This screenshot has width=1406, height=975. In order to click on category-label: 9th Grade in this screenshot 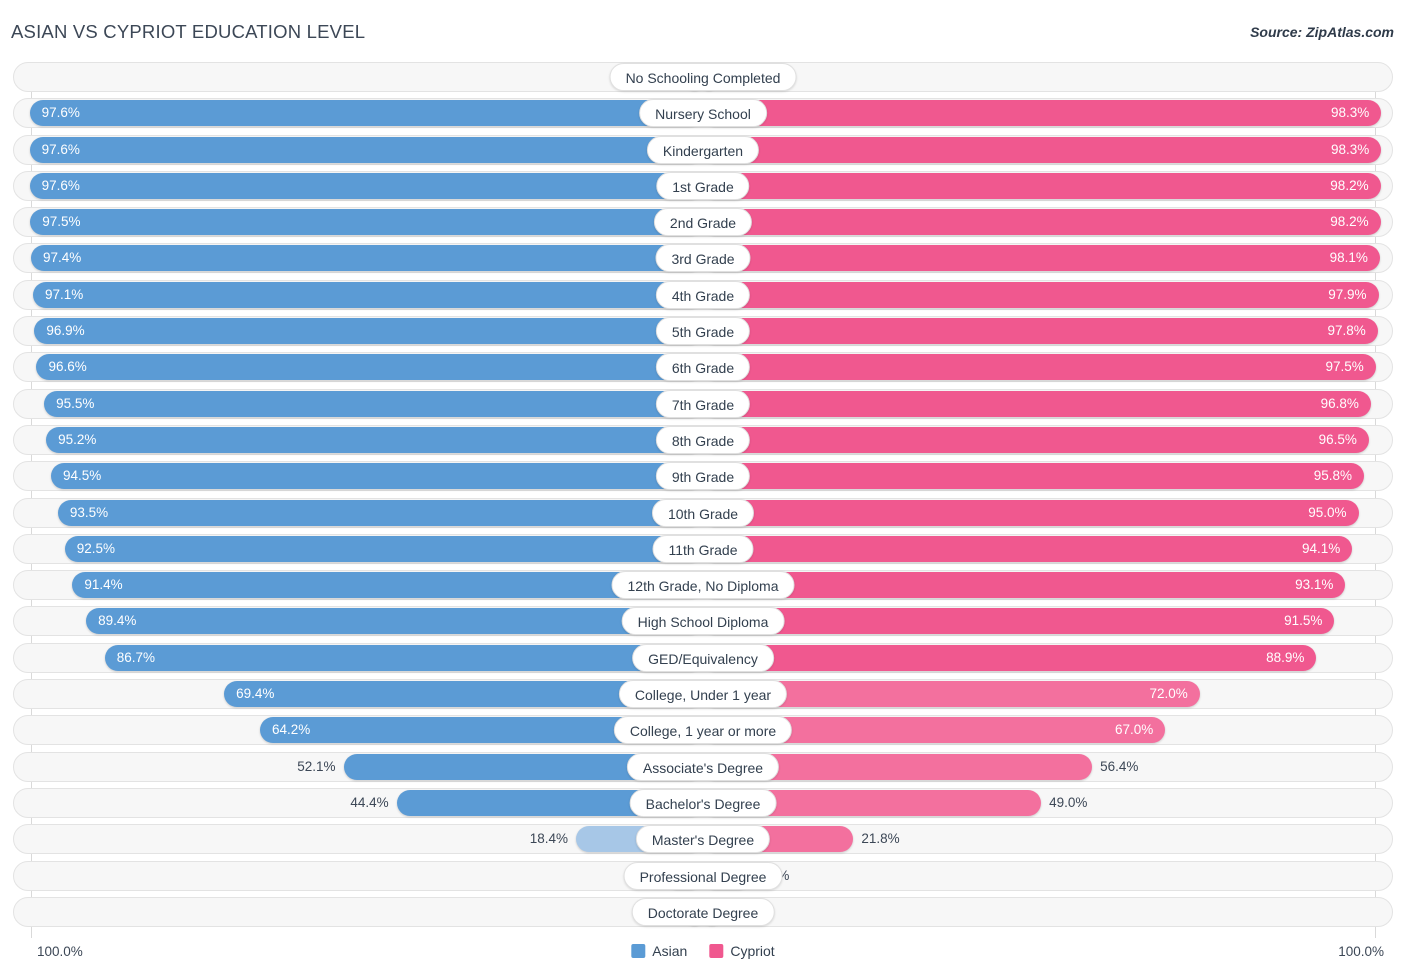, I will do `click(703, 476)`.